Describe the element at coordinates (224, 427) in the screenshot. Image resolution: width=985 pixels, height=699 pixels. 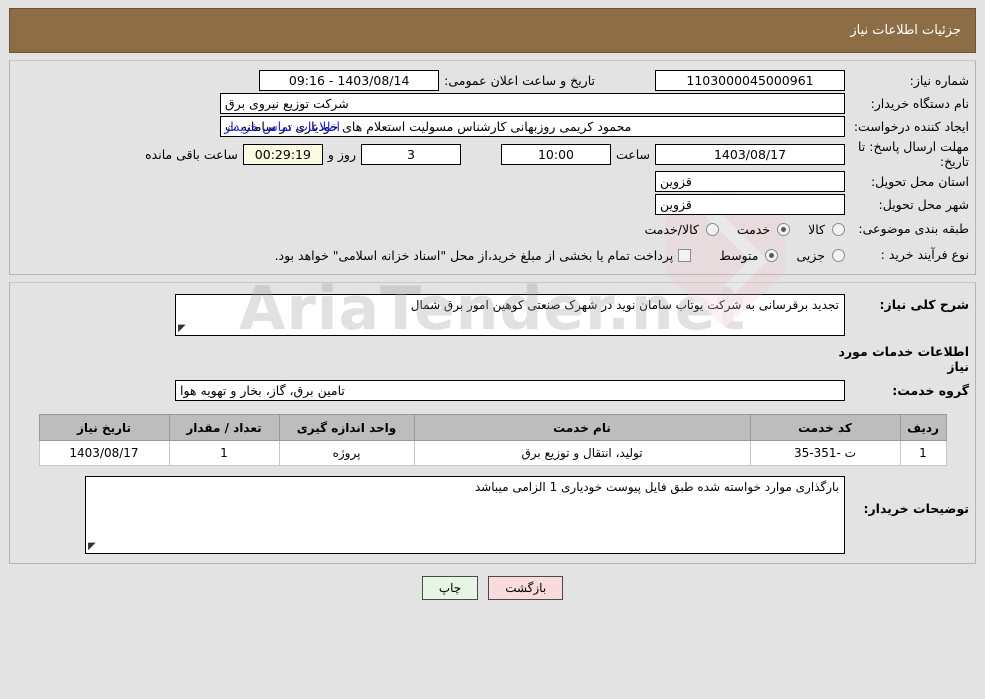
I see `th-quantity: تعداد / مقدار` at that location.